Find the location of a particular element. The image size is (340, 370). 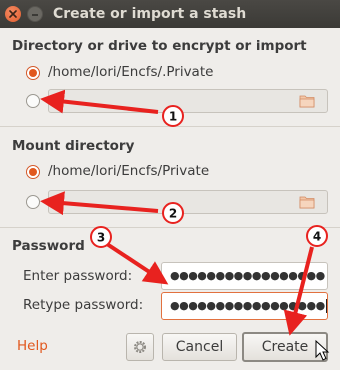

source-default-radio is located at coordinates (33, 73).